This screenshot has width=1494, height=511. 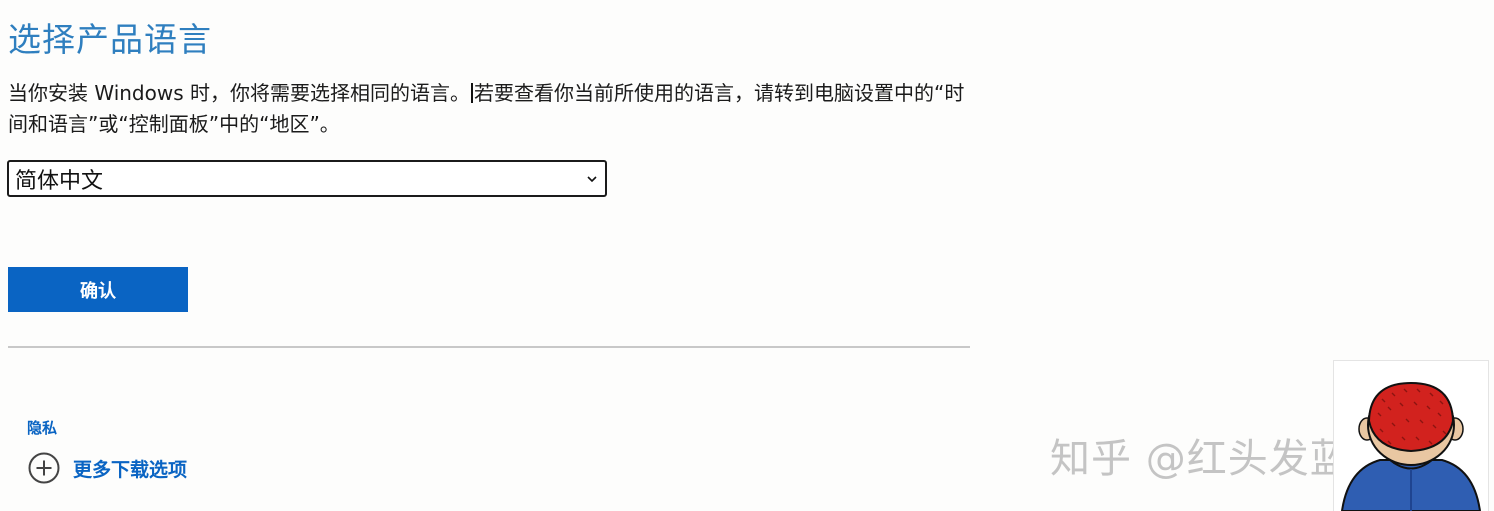 What do you see at coordinates (239, 93) in the screenshot?
I see `description-text-part1: 当你安装 Windows 时，你将需要选择相同的语言。` at bounding box center [239, 93].